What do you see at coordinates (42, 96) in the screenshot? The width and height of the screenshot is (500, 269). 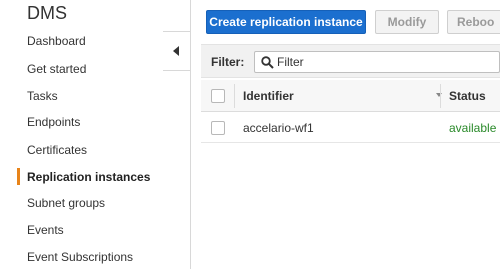 I see `sidebar-item-tasks: Tasks` at bounding box center [42, 96].